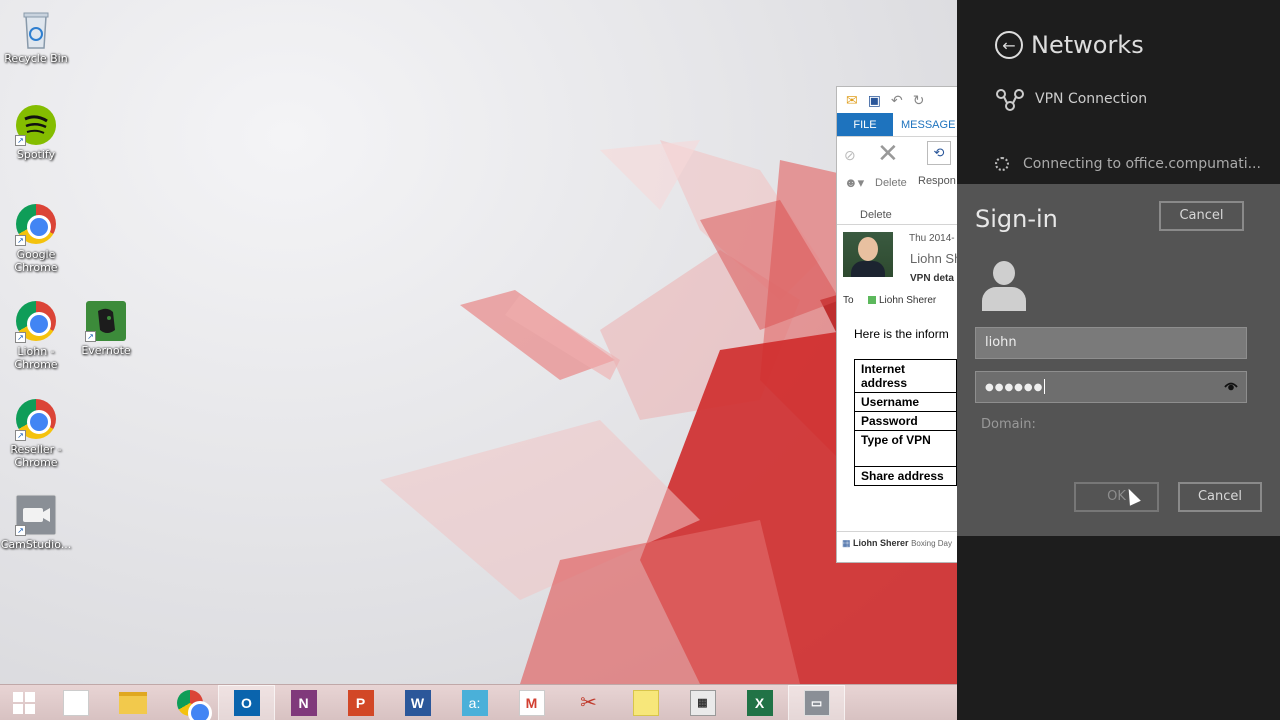 The width and height of the screenshot is (1280, 720). What do you see at coordinates (360, 702) in the screenshot?
I see `taskbar-powerpoint: P` at bounding box center [360, 702].